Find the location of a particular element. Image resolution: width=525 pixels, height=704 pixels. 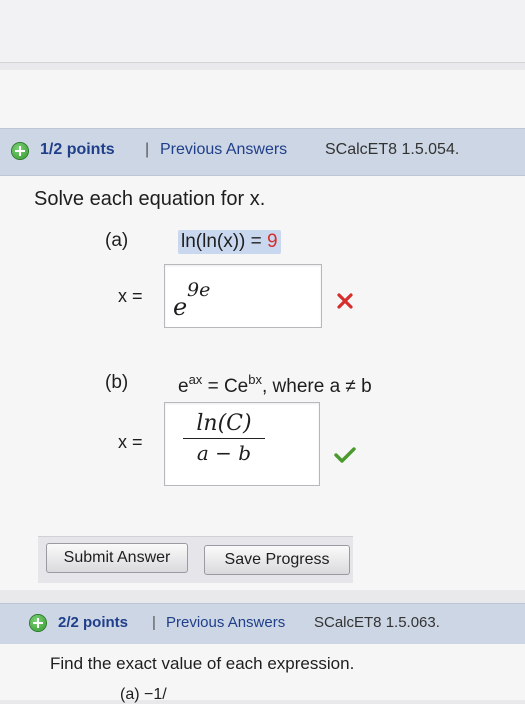

part-b-x-label: x = is located at coordinates (130, 442).